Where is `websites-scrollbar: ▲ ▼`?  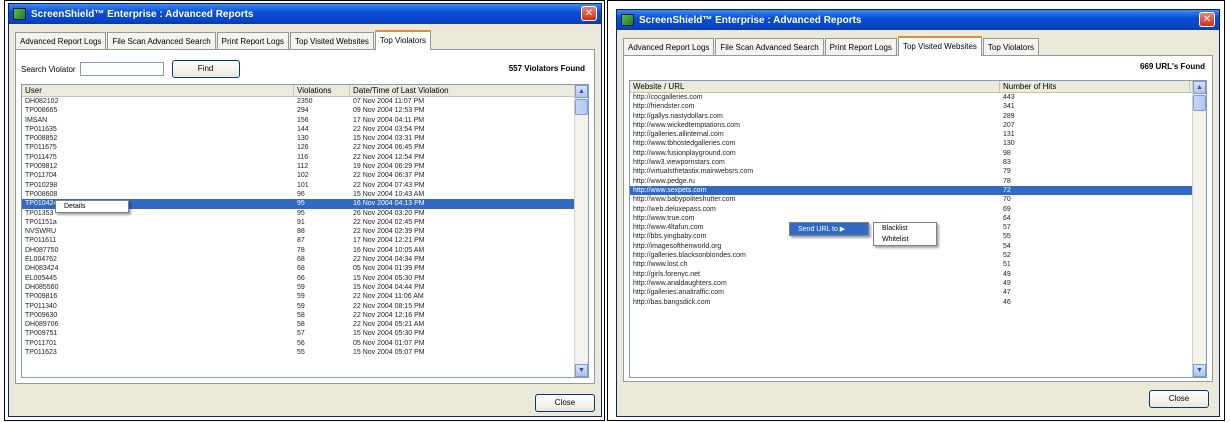 websites-scrollbar: ▲ ▼ is located at coordinates (1199, 229).